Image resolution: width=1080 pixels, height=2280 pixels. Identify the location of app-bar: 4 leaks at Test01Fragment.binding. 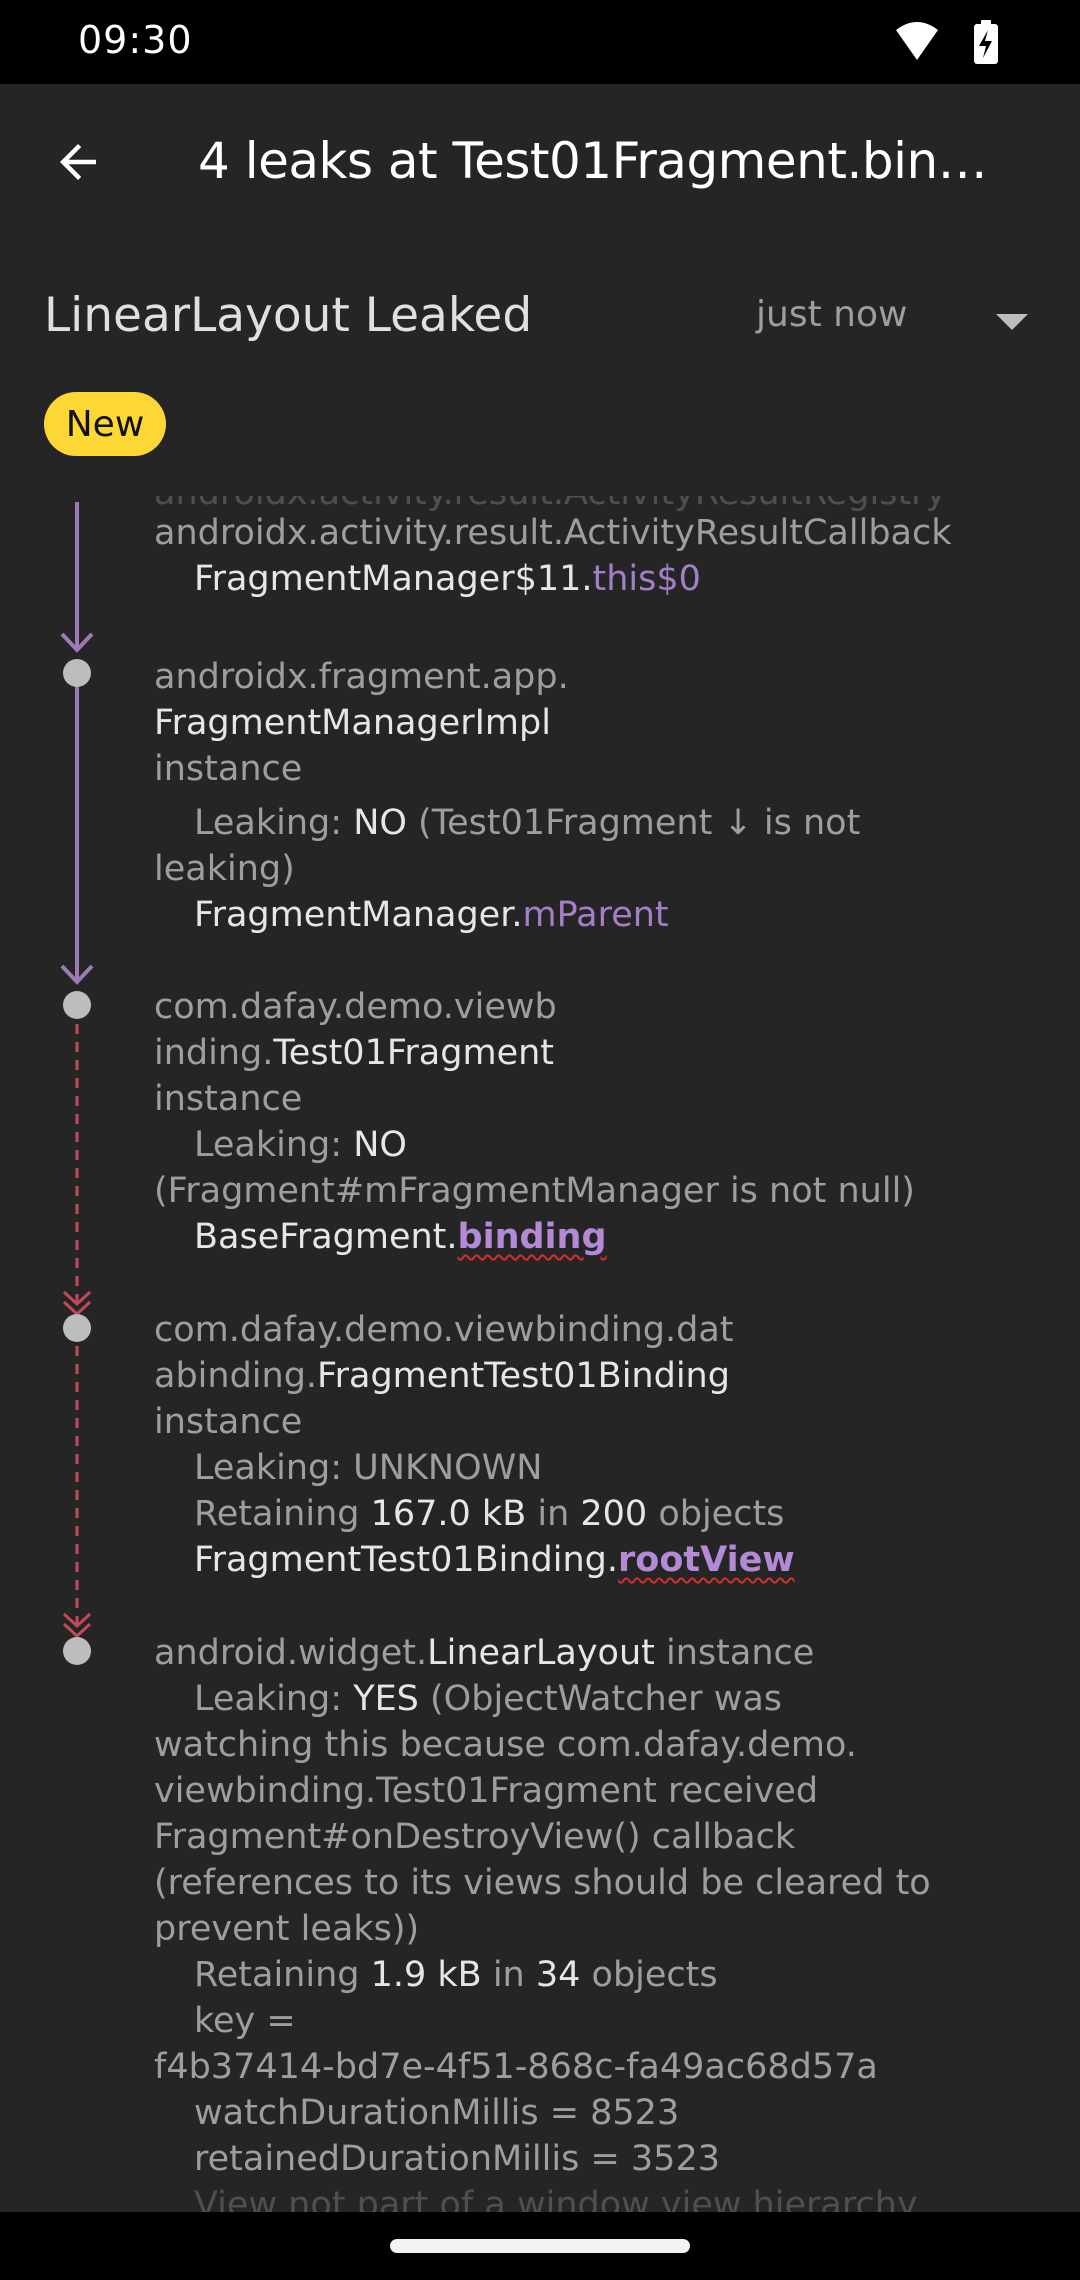
(540, 161).